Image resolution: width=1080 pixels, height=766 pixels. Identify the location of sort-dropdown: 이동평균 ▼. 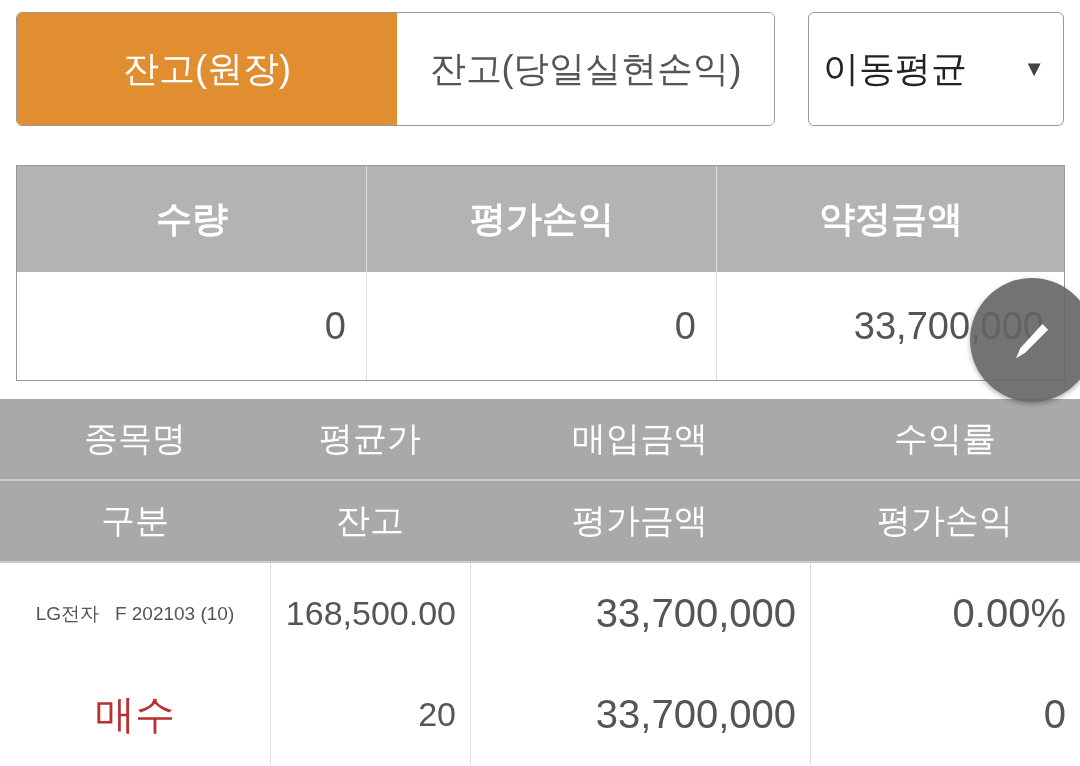
(936, 69).